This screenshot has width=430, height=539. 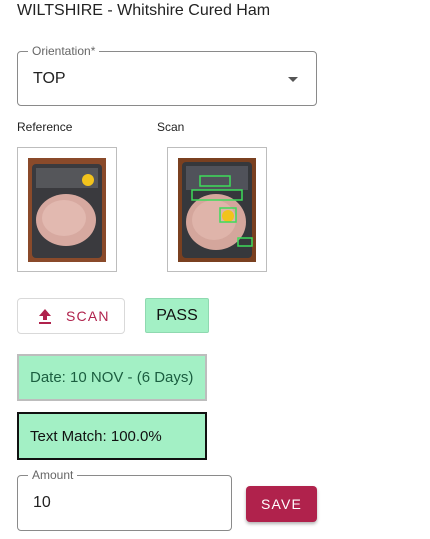 I want to click on orientation-select: Orientation* TOP, so click(x=167, y=75).